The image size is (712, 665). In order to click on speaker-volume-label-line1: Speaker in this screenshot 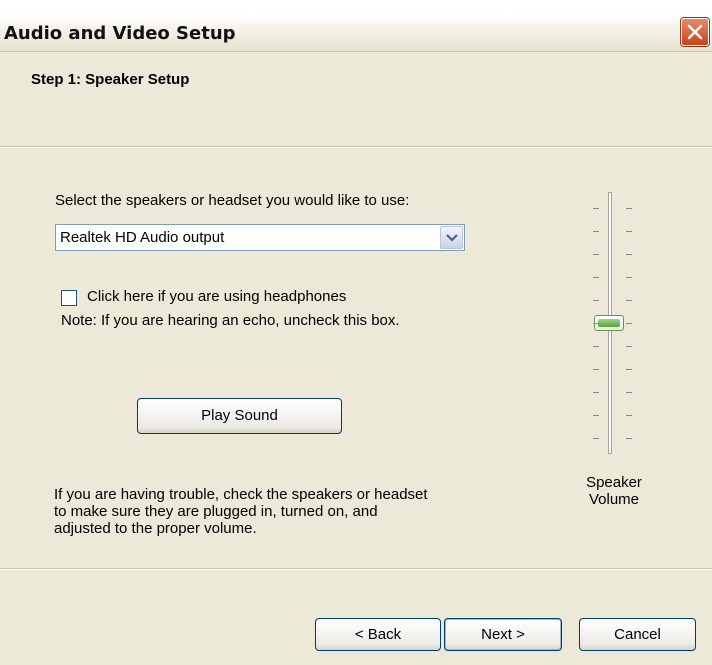, I will do `click(614, 482)`.